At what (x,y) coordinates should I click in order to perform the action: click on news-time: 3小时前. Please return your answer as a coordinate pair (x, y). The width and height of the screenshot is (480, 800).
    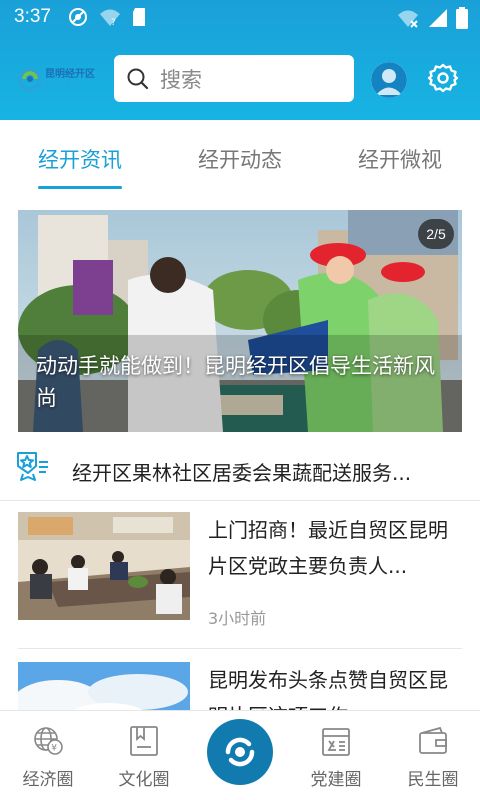
    Looking at the image, I should click on (237, 618).